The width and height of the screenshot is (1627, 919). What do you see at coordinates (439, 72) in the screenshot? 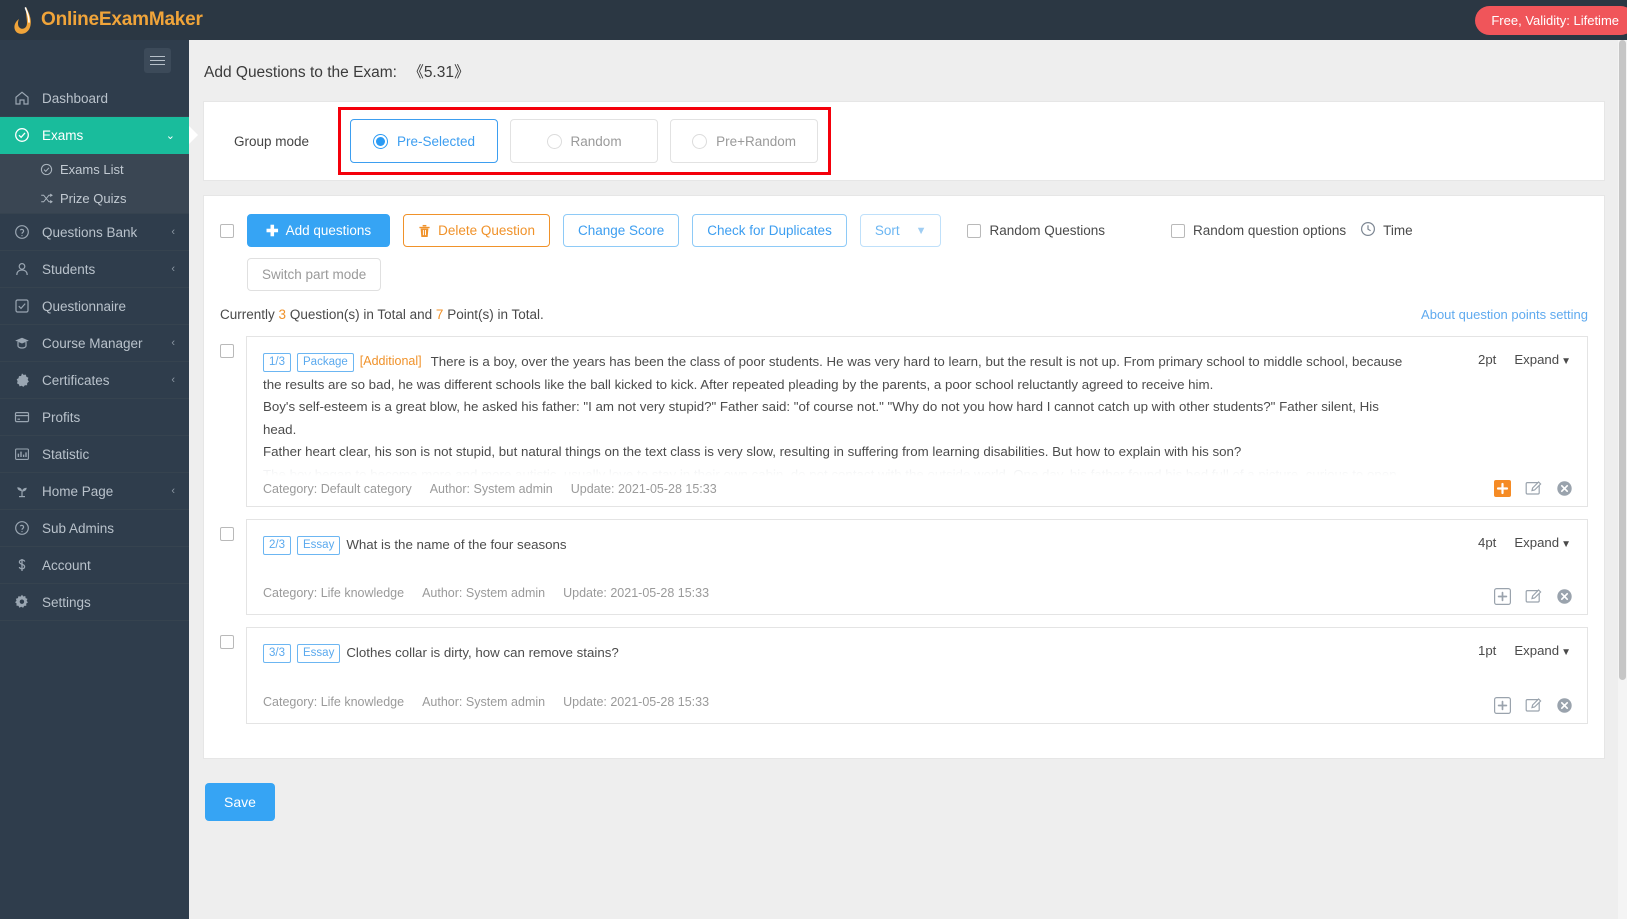
I see `exam-name: 《5.31》` at bounding box center [439, 72].